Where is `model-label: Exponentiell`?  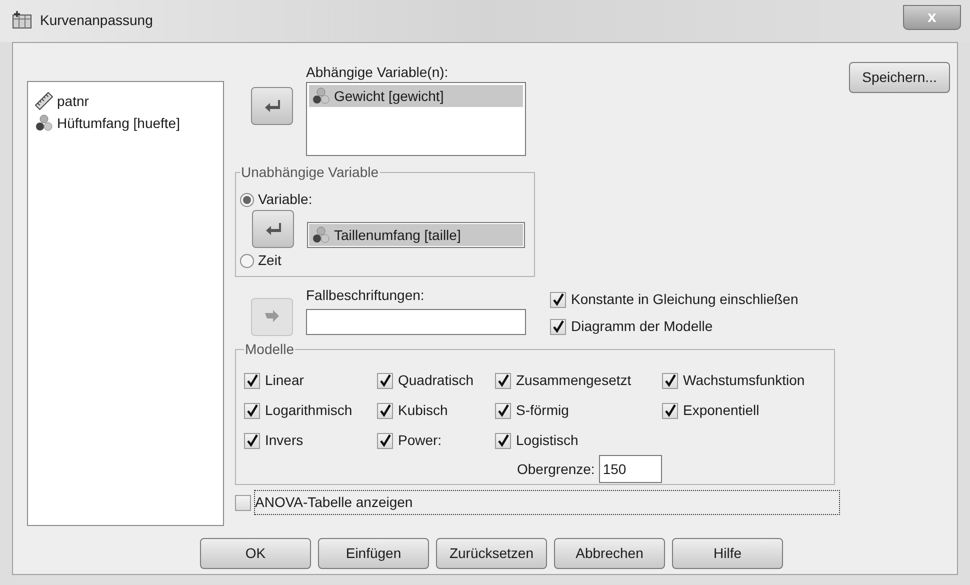 model-label: Exponentiell is located at coordinates (721, 410).